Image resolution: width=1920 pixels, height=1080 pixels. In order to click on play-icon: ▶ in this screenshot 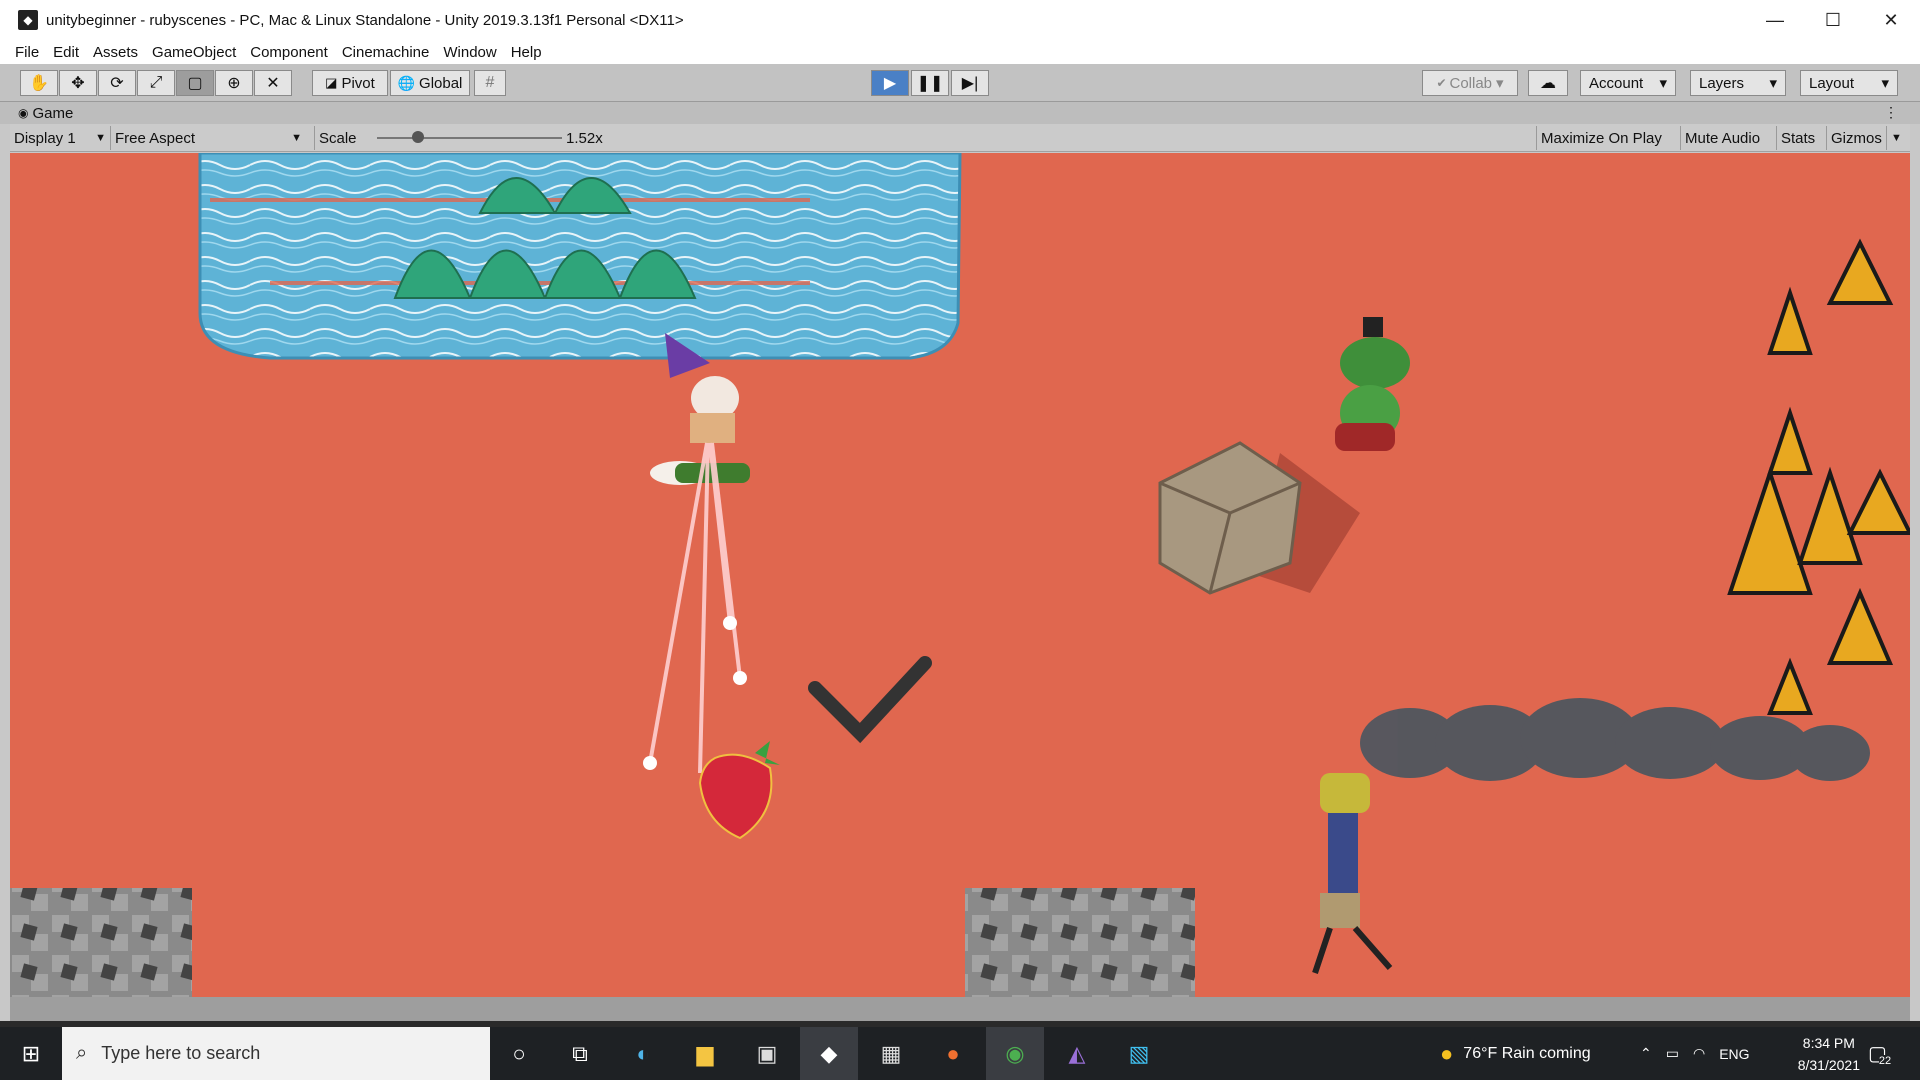, I will do `click(890, 83)`.